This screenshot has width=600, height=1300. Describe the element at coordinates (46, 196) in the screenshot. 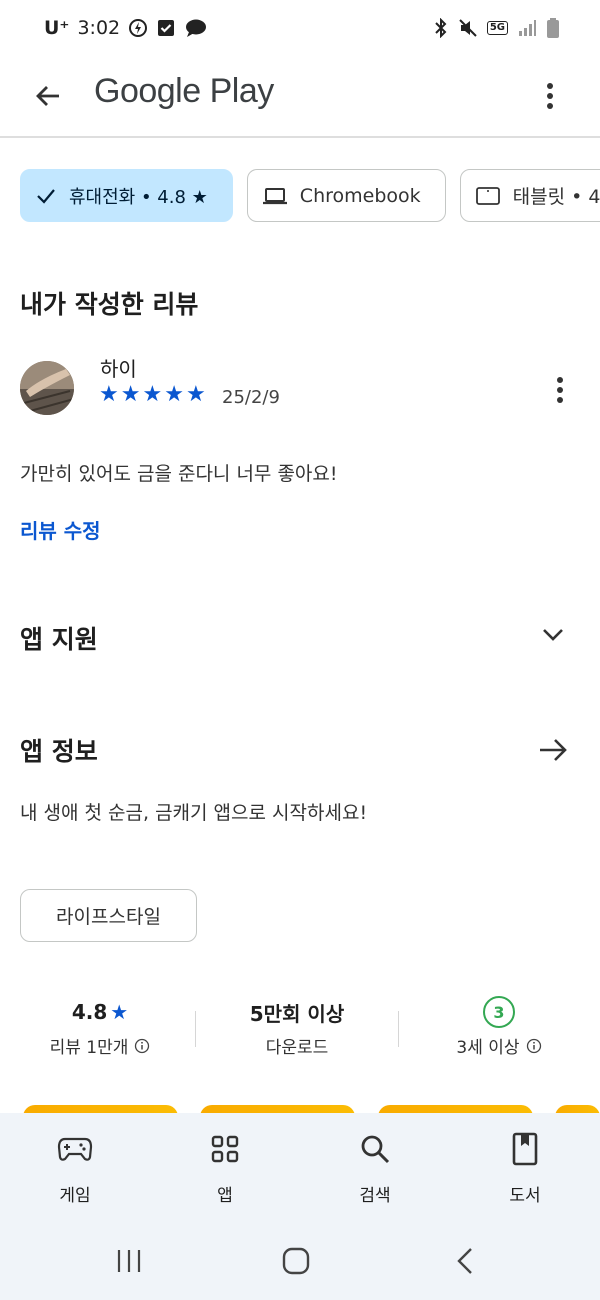

I see `check-icon` at that location.